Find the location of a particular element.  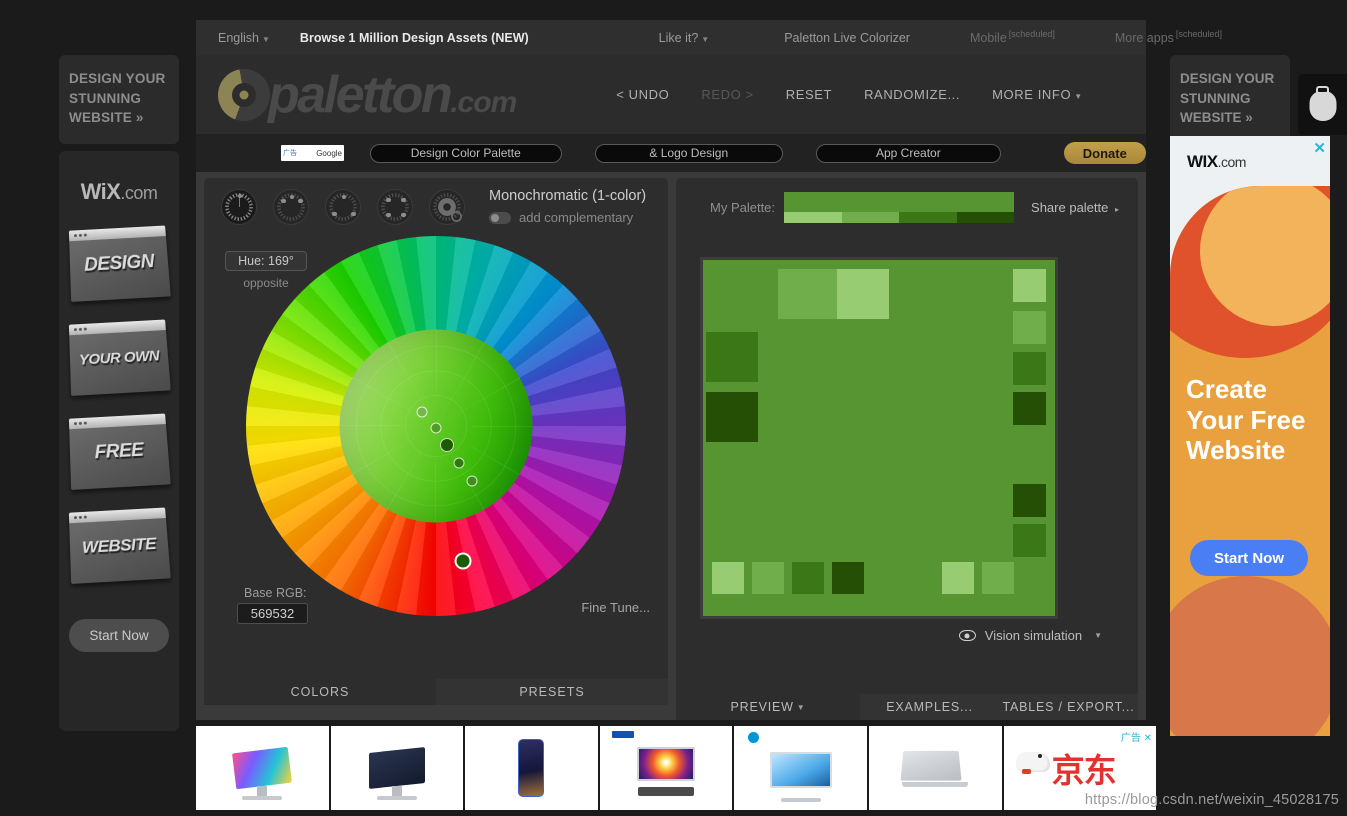

more-info-button: MORE INFO ▼ is located at coordinates (1037, 94).